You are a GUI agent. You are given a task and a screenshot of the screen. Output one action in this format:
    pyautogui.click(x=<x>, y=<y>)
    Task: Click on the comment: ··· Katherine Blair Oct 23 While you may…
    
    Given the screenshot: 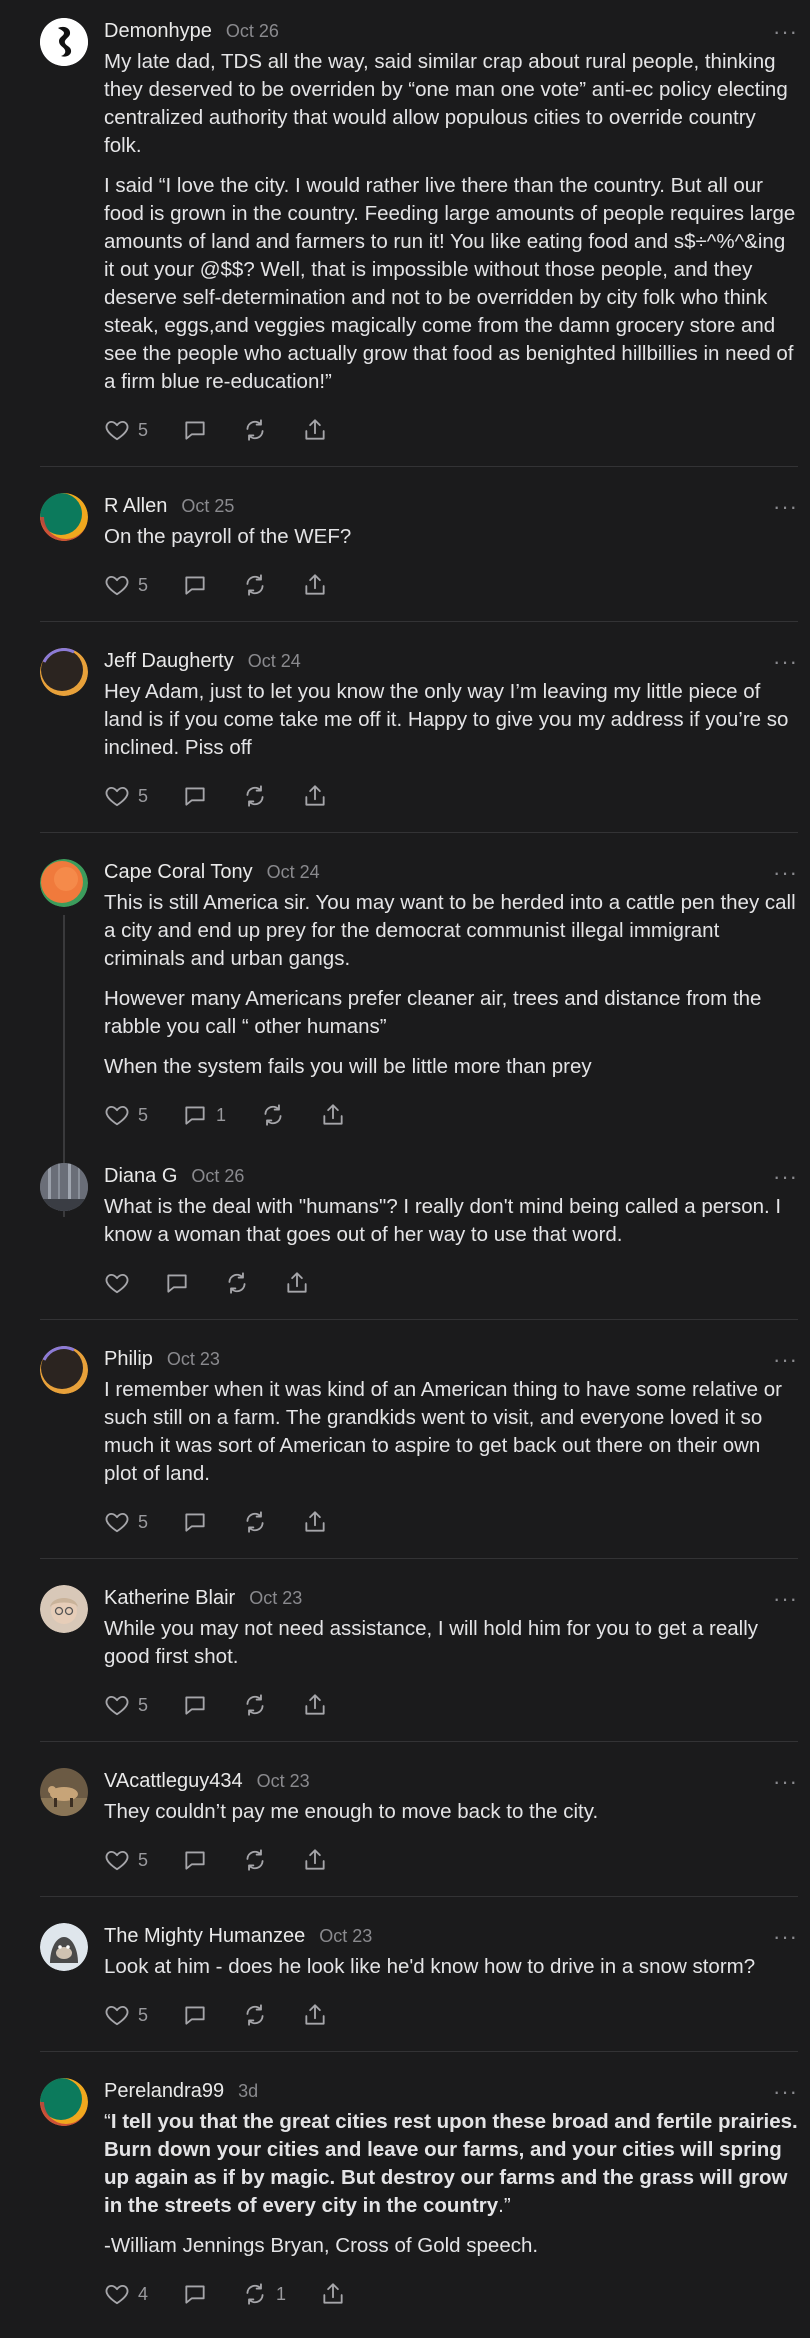 What is the action you would take?
    pyautogui.click(x=405, y=1642)
    